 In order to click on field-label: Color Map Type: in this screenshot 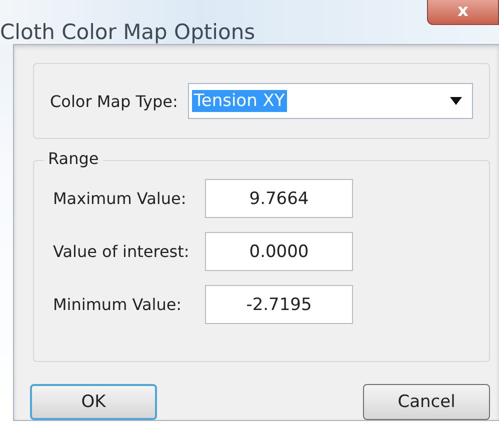, I will do `click(114, 101)`.